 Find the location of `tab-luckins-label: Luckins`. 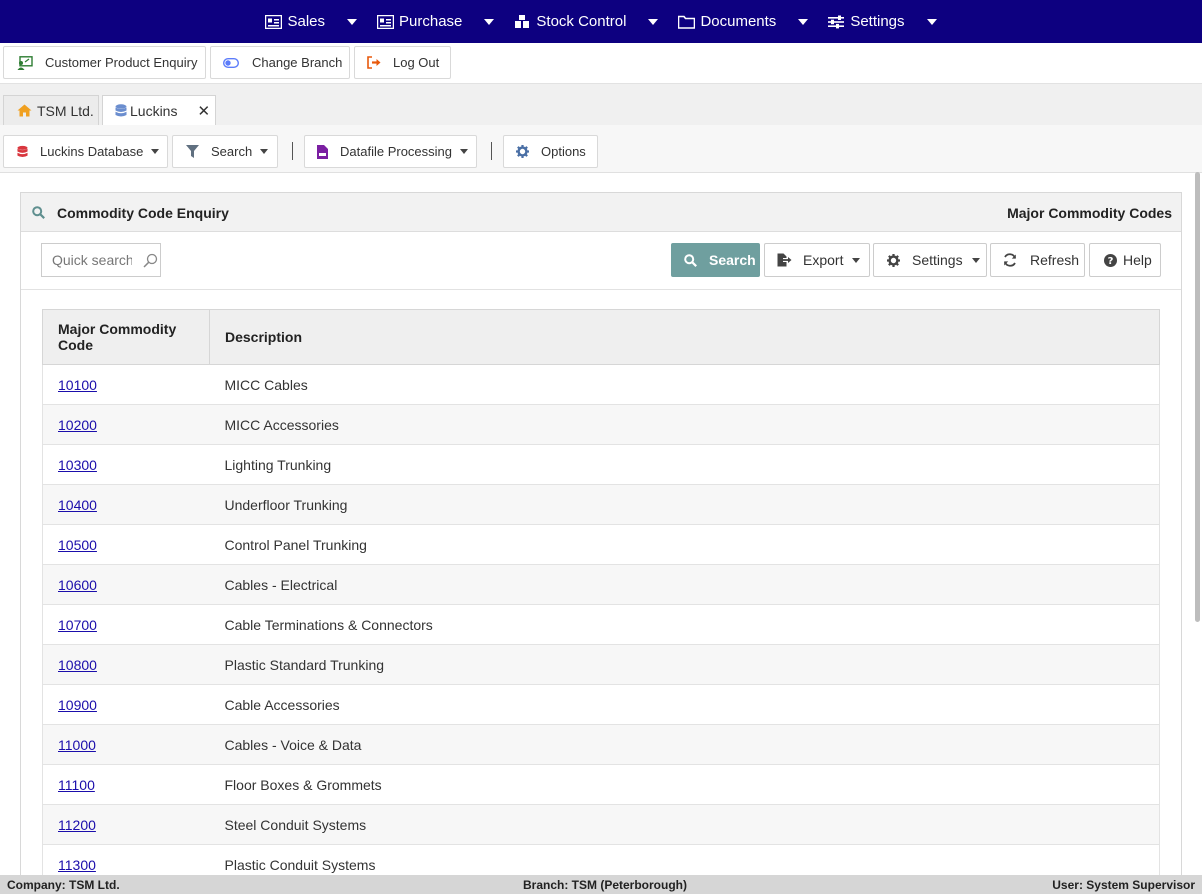

tab-luckins-label: Luckins is located at coordinates (154, 111).